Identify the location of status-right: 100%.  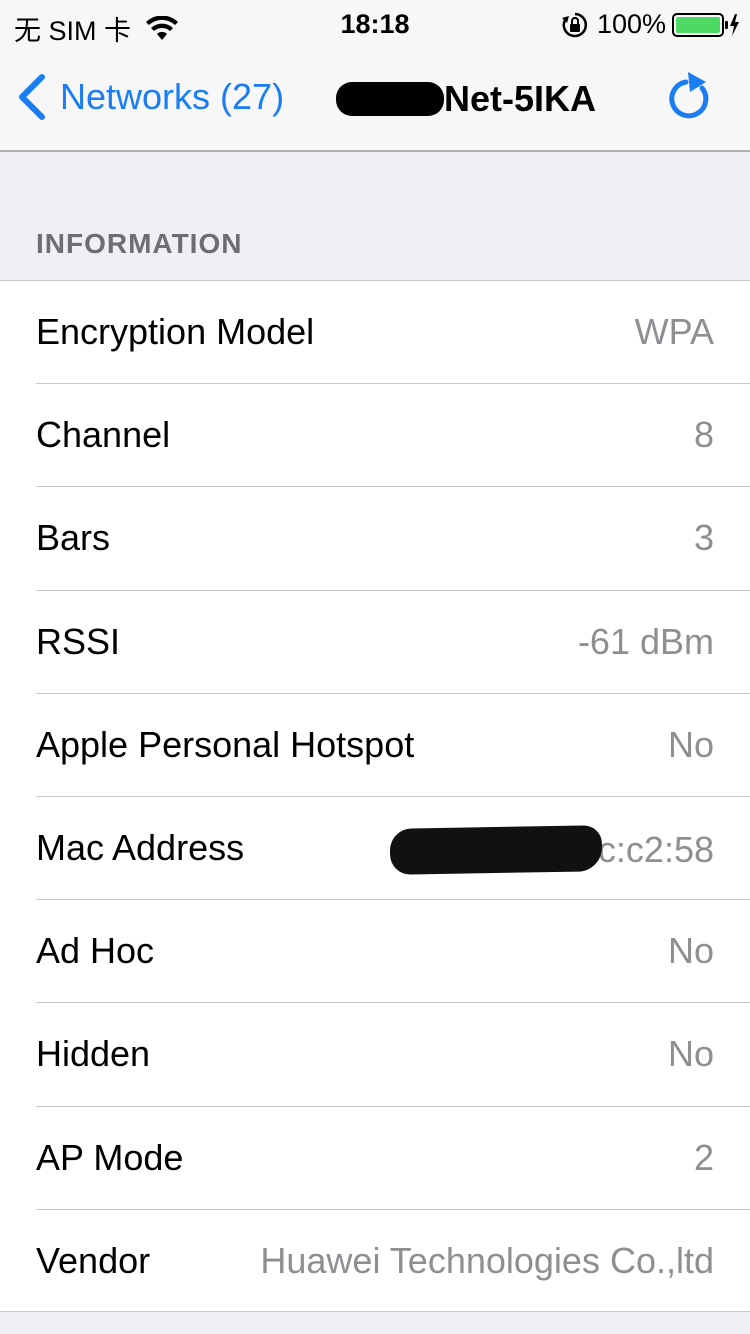
(650, 24).